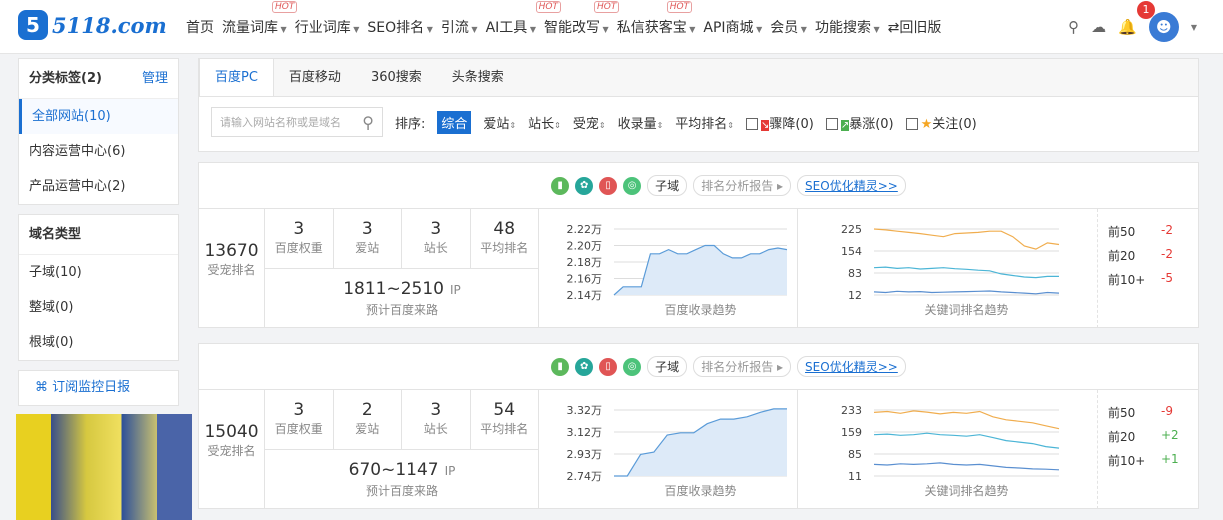  I want to click on metric: 3 爱站, so click(367, 239).